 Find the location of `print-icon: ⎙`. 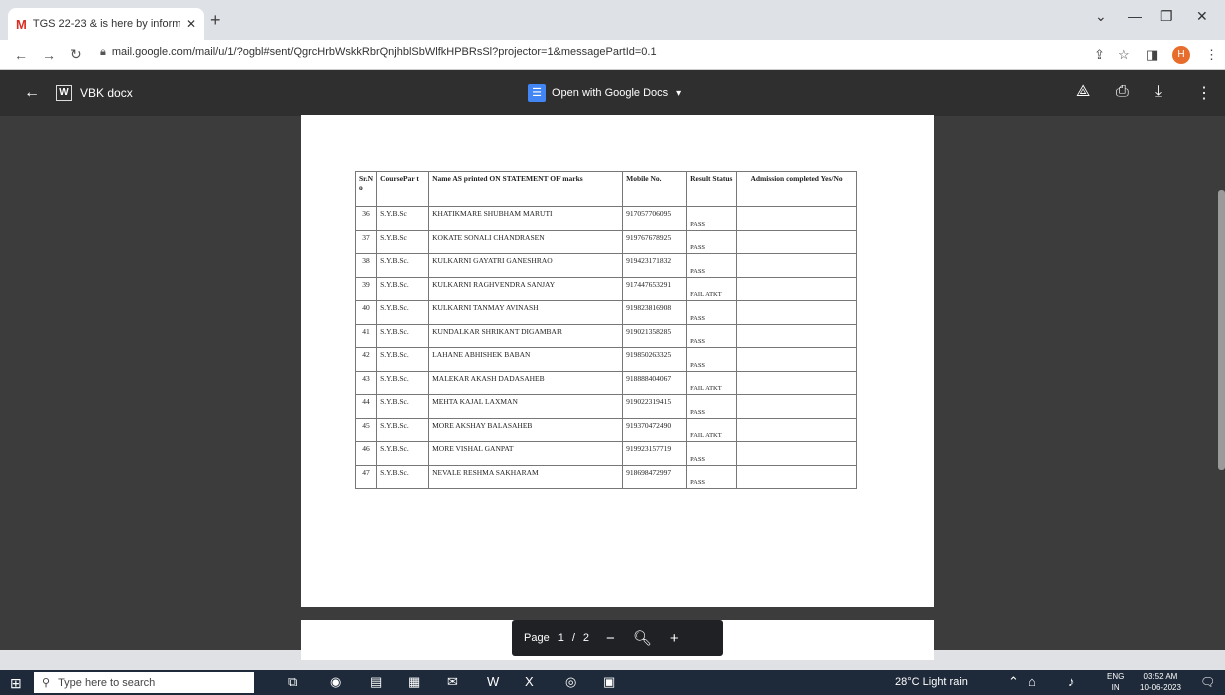

print-icon: ⎙ is located at coordinates (1122, 92).